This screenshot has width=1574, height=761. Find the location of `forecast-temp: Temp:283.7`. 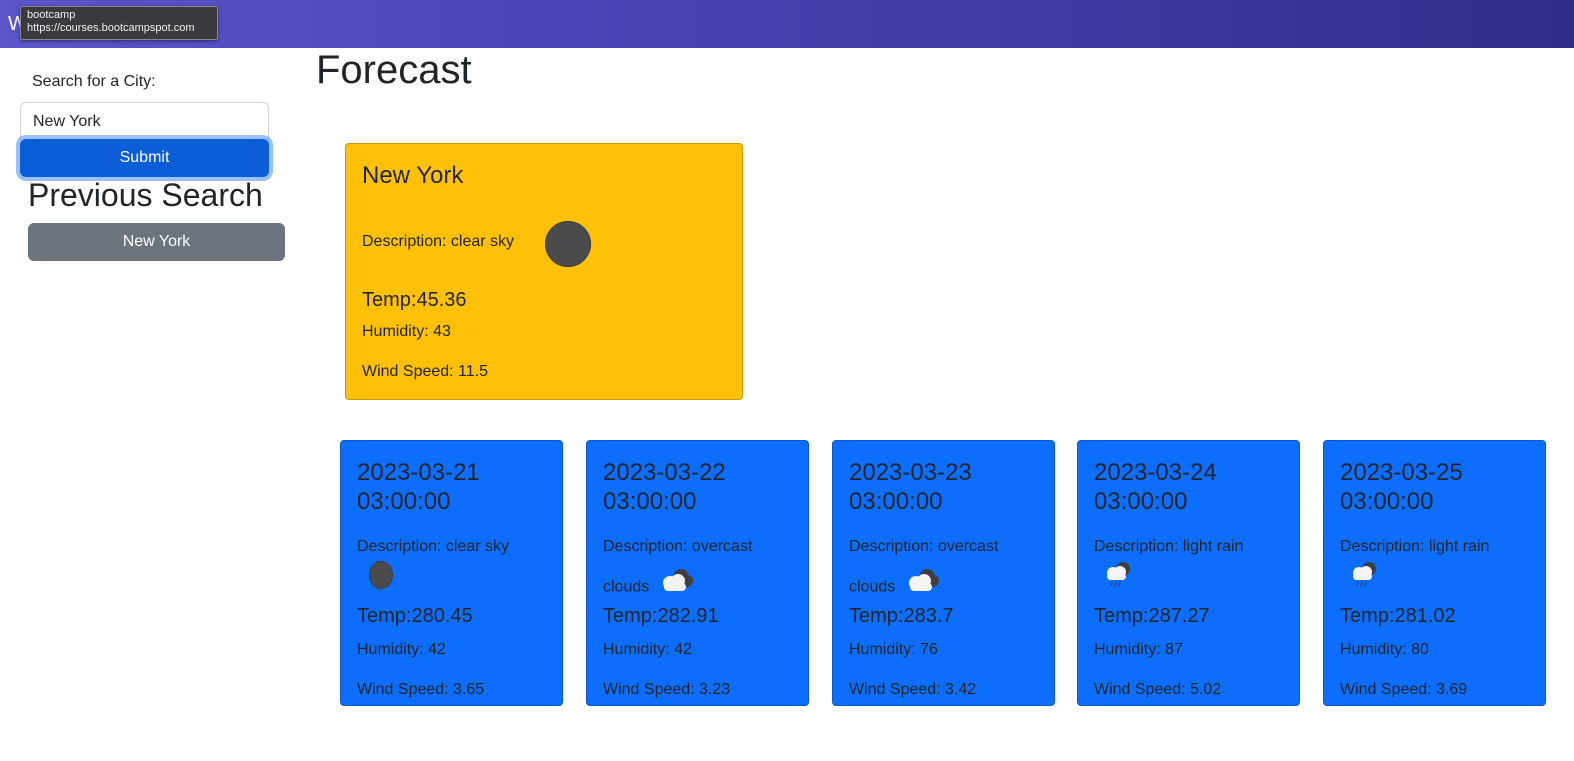

forecast-temp: Temp:283.7 is located at coordinates (901, 616).